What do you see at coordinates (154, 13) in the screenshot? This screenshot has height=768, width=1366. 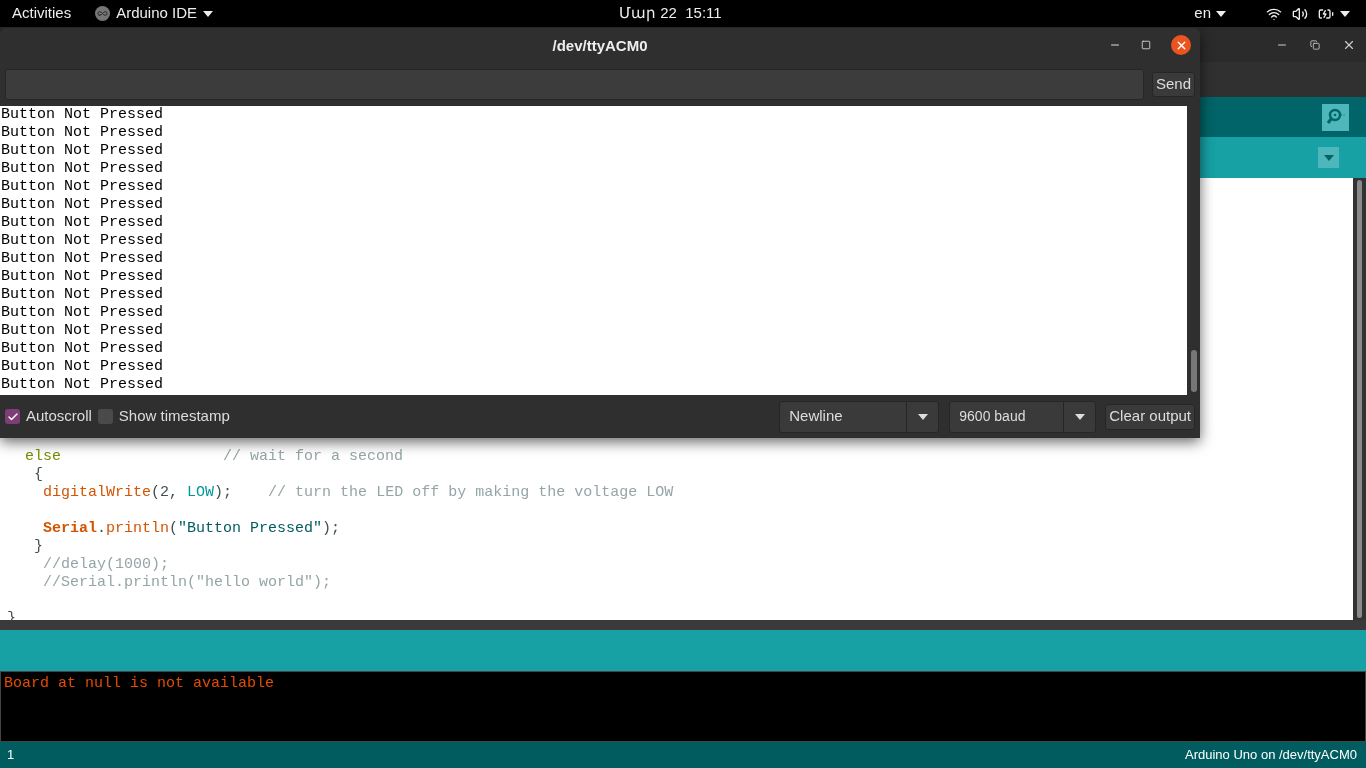 I see `app-menu: Arduino IDE` at bounding box center [154, 13].